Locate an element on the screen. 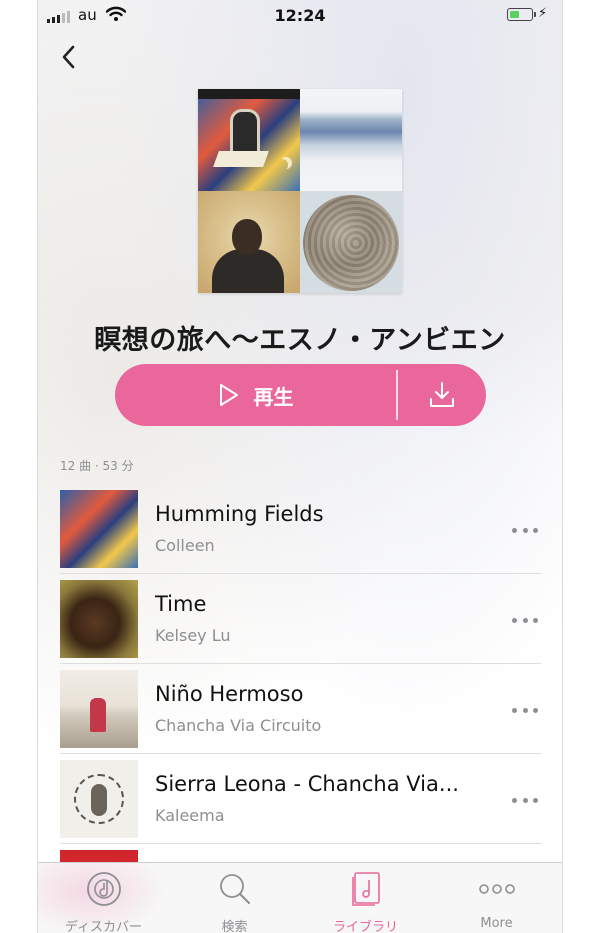  discover-icon is located at coordinates (103, 889).